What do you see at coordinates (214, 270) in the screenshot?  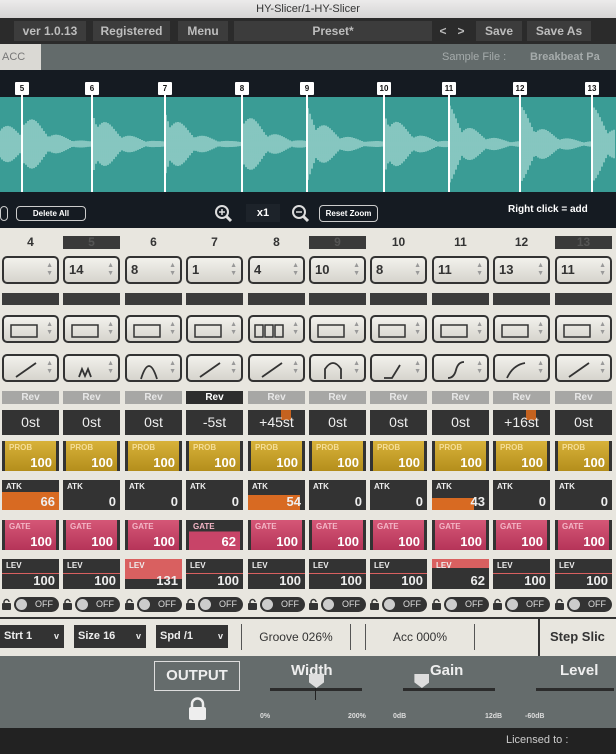 I see `slice-select: 1 ▲ ▼` at bounding box center [214, 270].